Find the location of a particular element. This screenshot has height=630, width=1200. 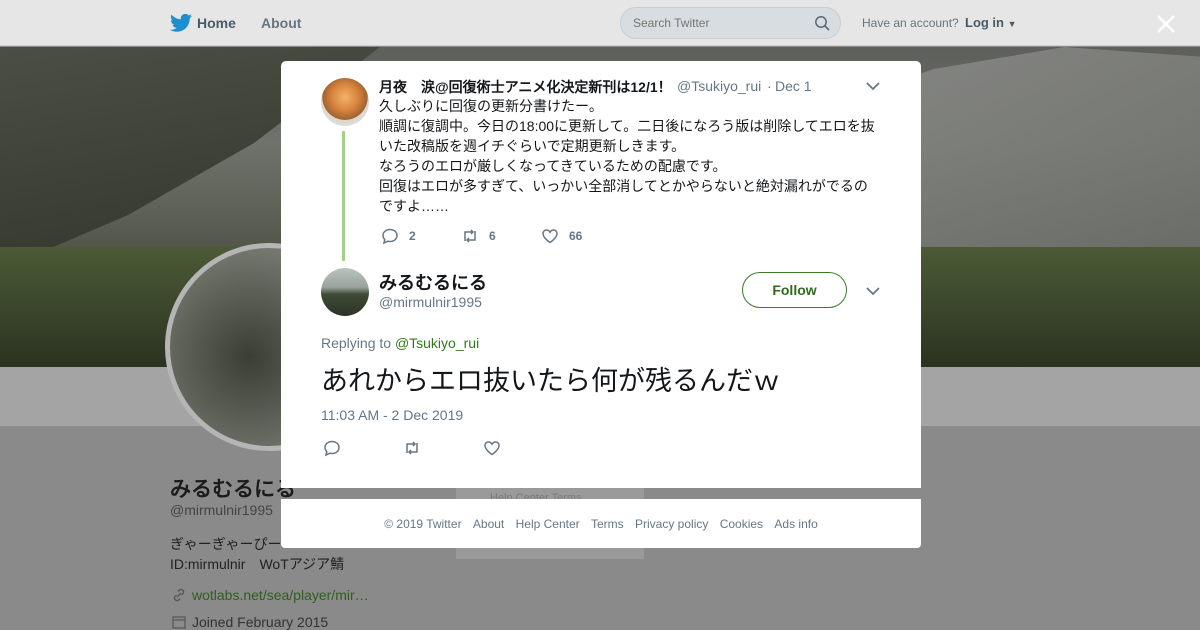

profile-joined-text: Joined February 2015 is located at coordinates (260, 622).